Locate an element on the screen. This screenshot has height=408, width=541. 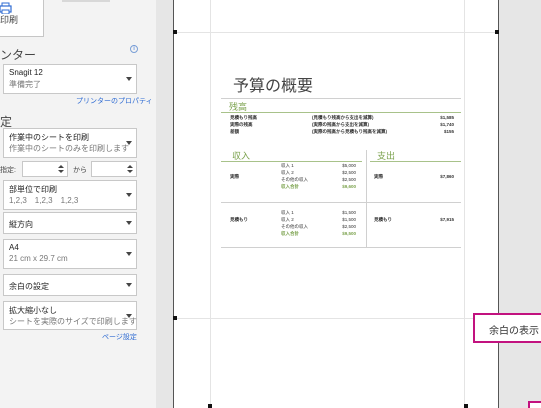
copies-box-edge is located at coordinates (86, 1).